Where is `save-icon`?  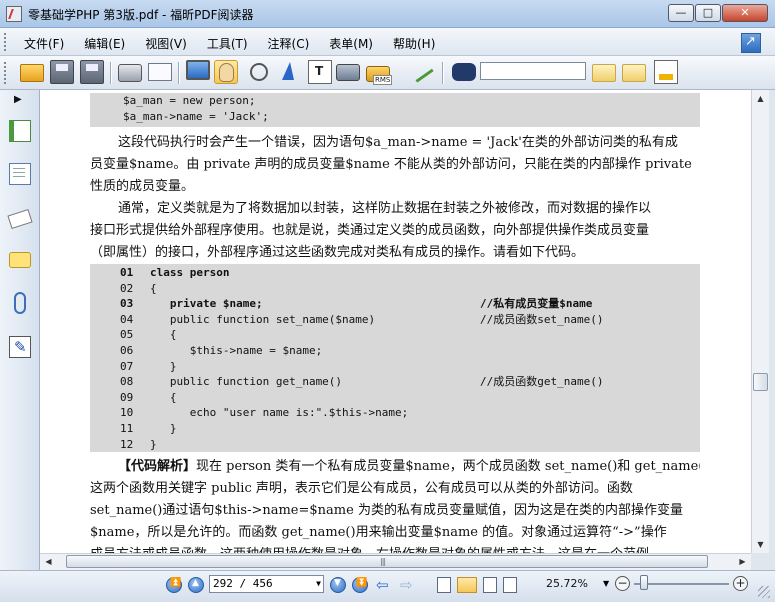 save-icon is located at coordinates (62, 72).